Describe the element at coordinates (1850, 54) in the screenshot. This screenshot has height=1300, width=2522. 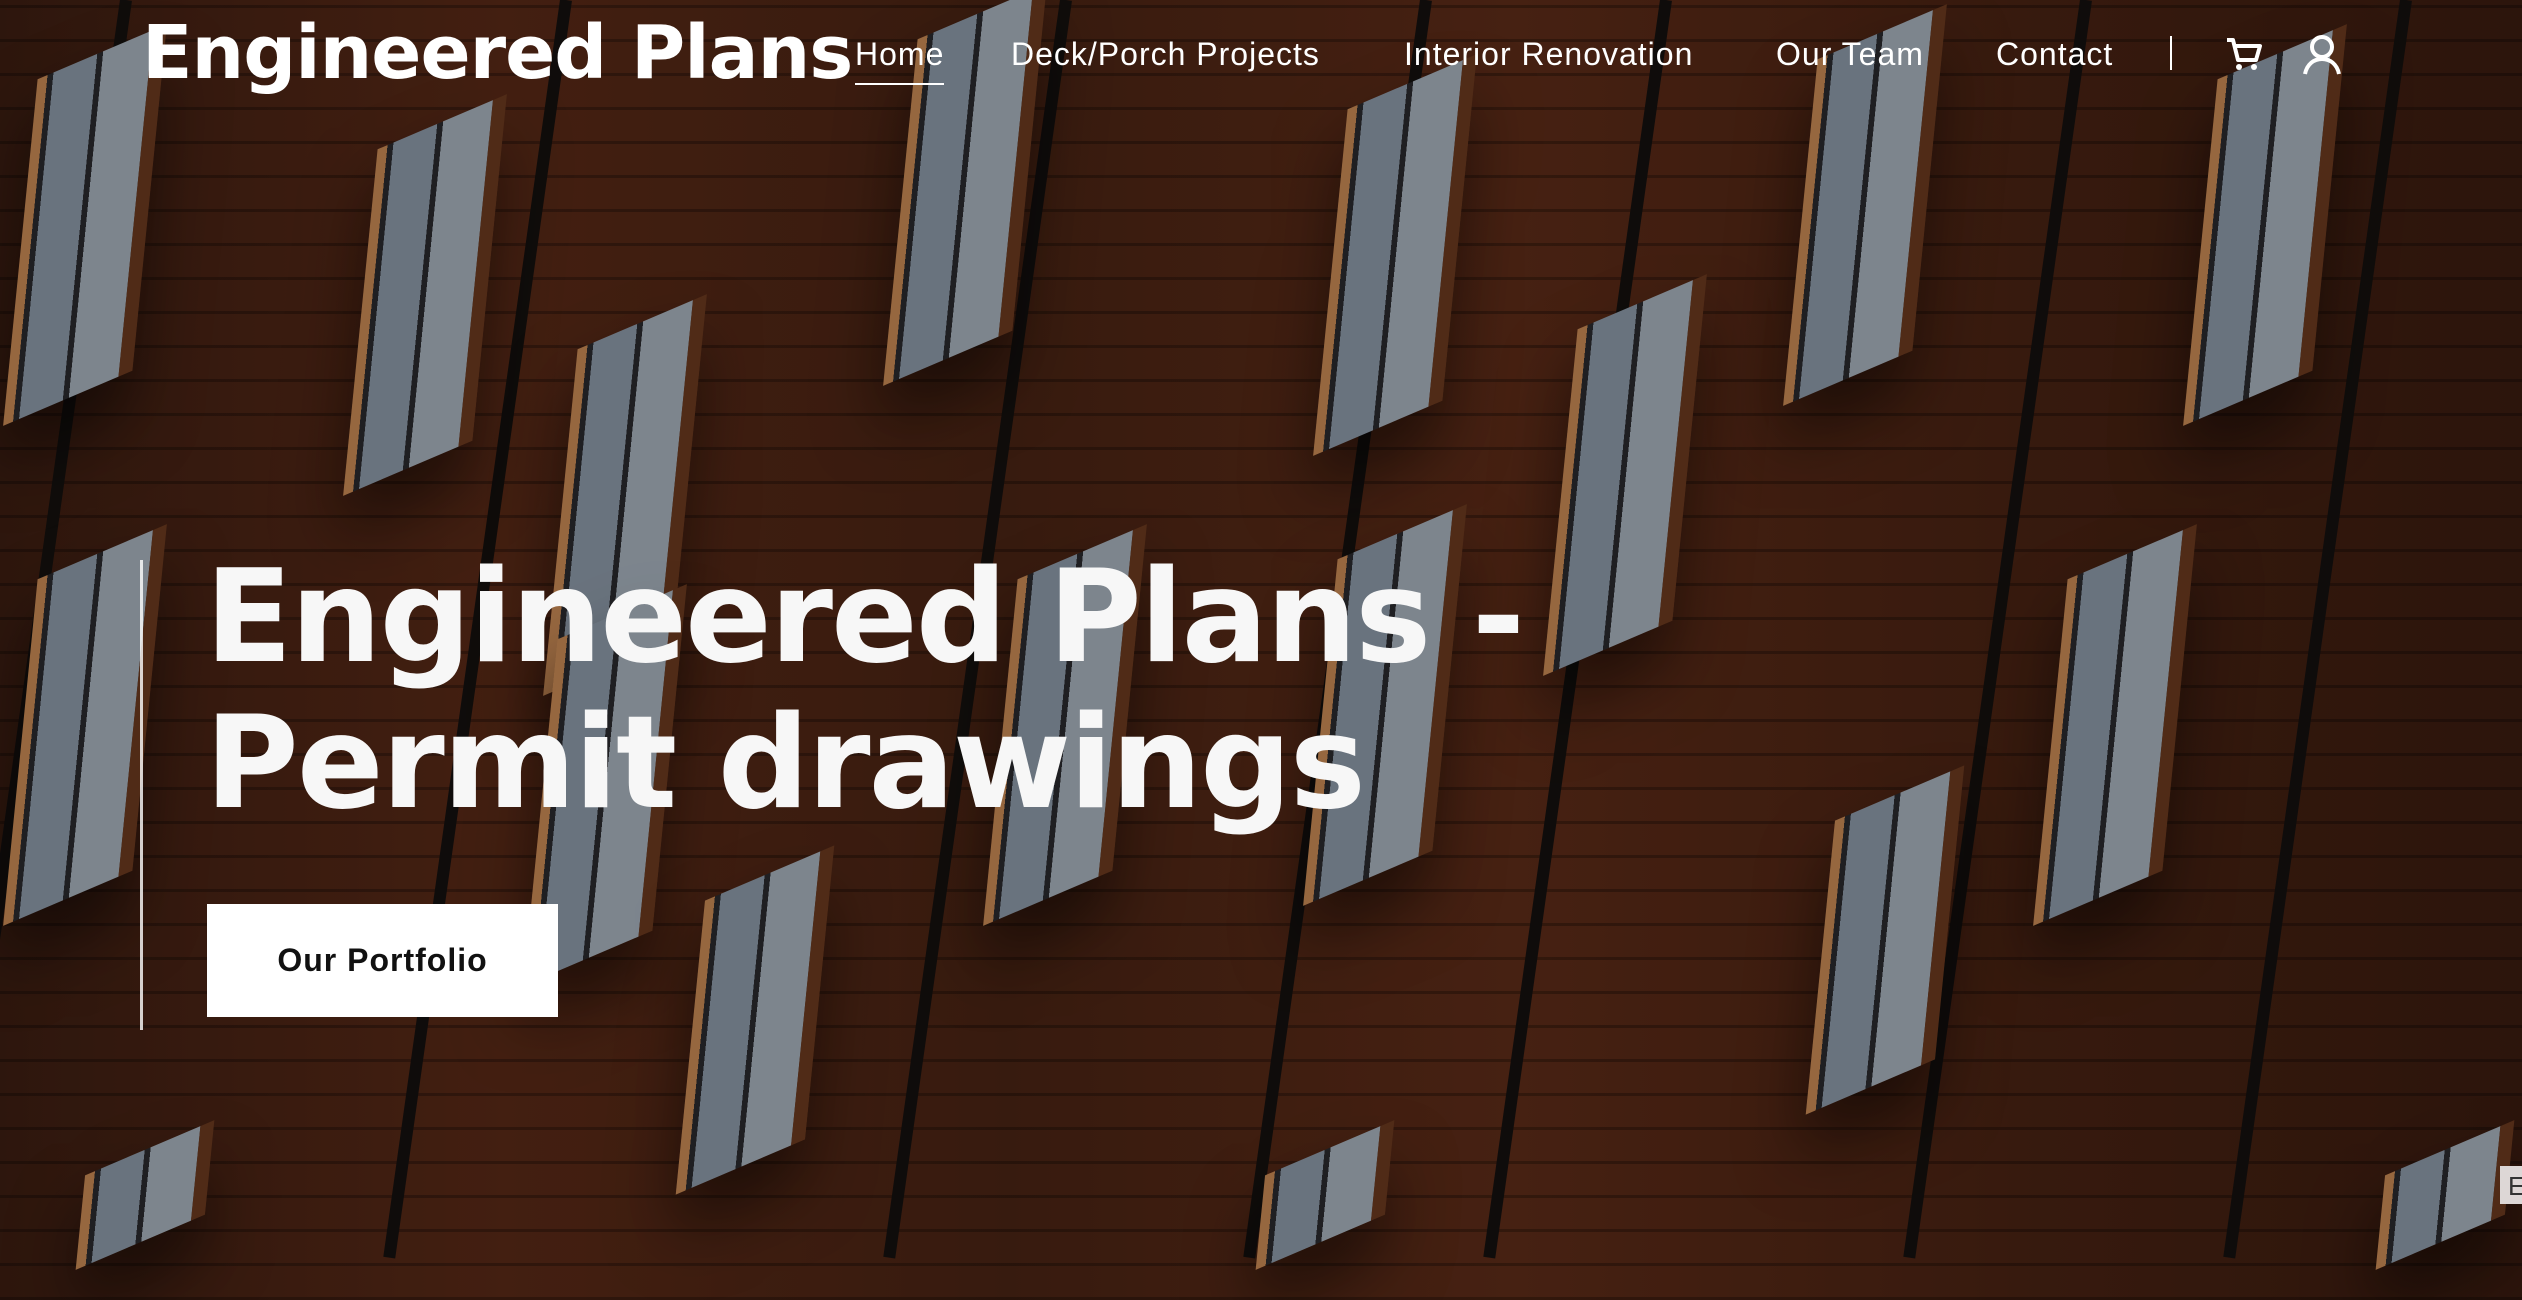
I see `nav-our-team: Our Team` at that location.